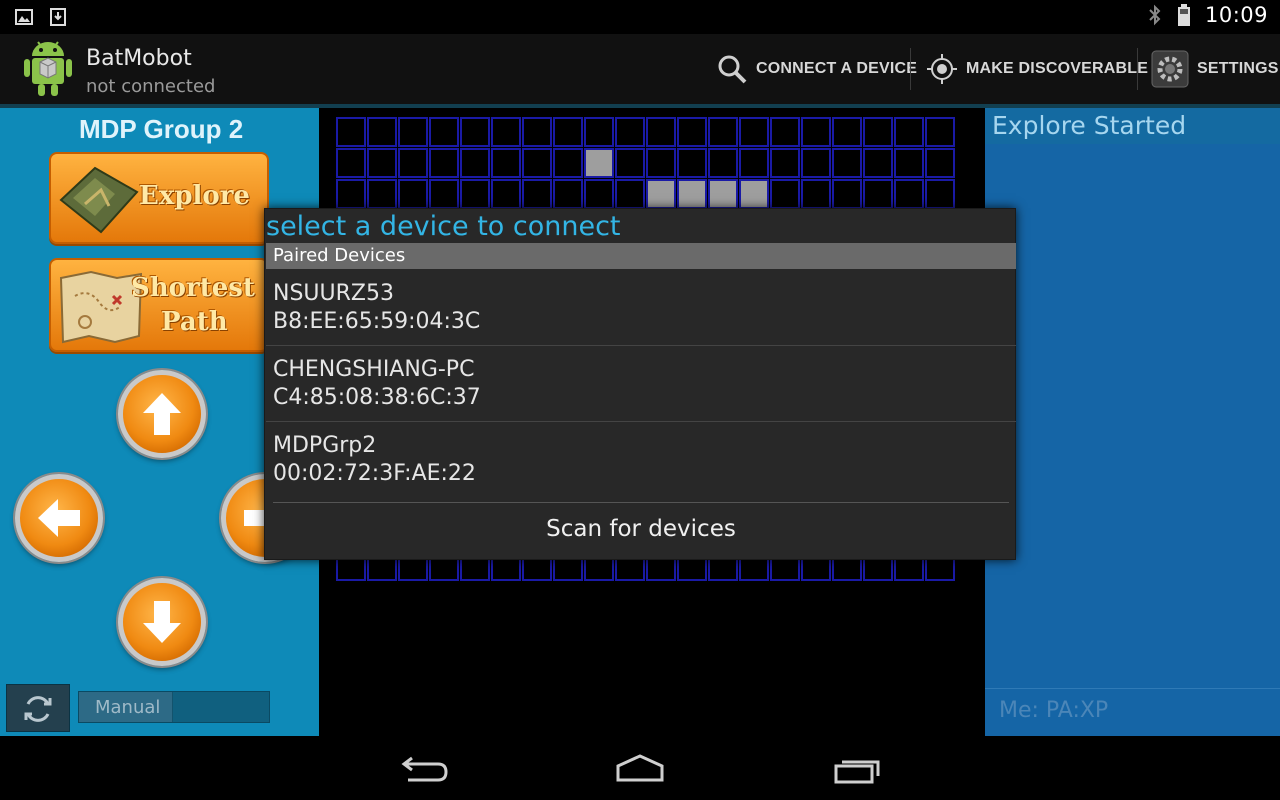 The height and width of the screenshot is (800, 1280). I want to click on refresh-button, so click(38, 708).